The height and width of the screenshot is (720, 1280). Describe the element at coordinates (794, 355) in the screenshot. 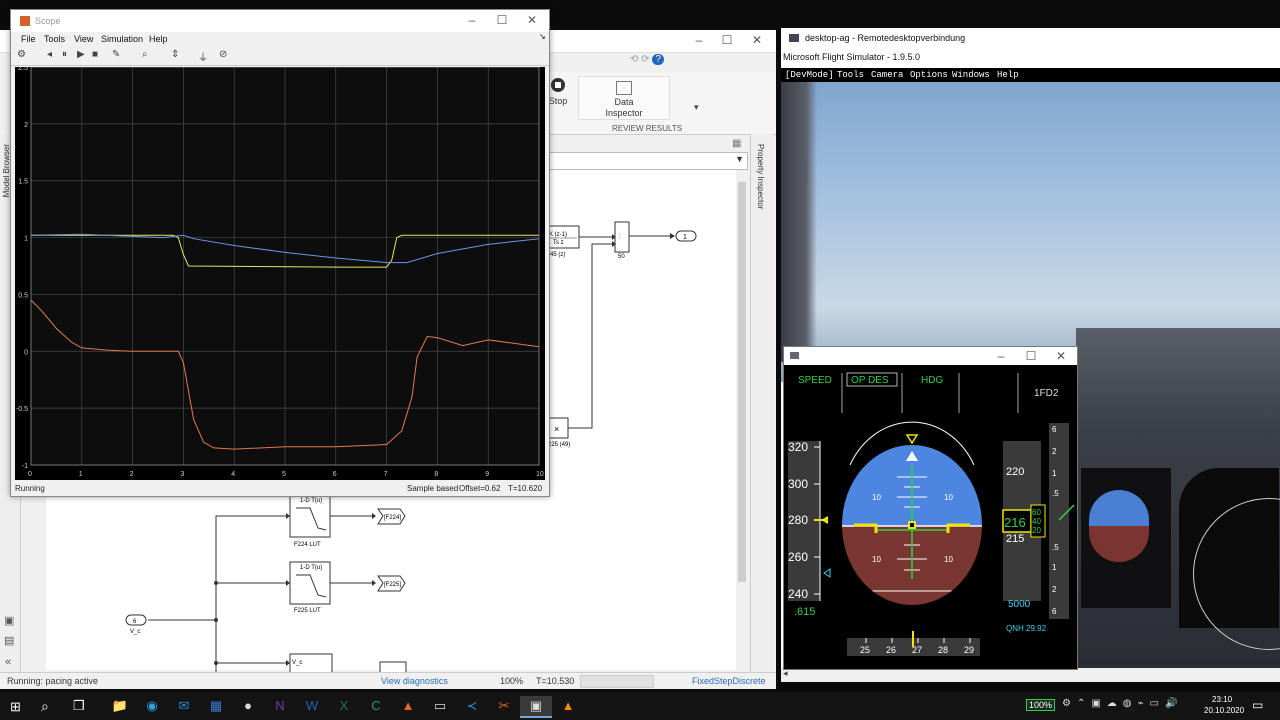

I see `pfd-app-icon` at that location.